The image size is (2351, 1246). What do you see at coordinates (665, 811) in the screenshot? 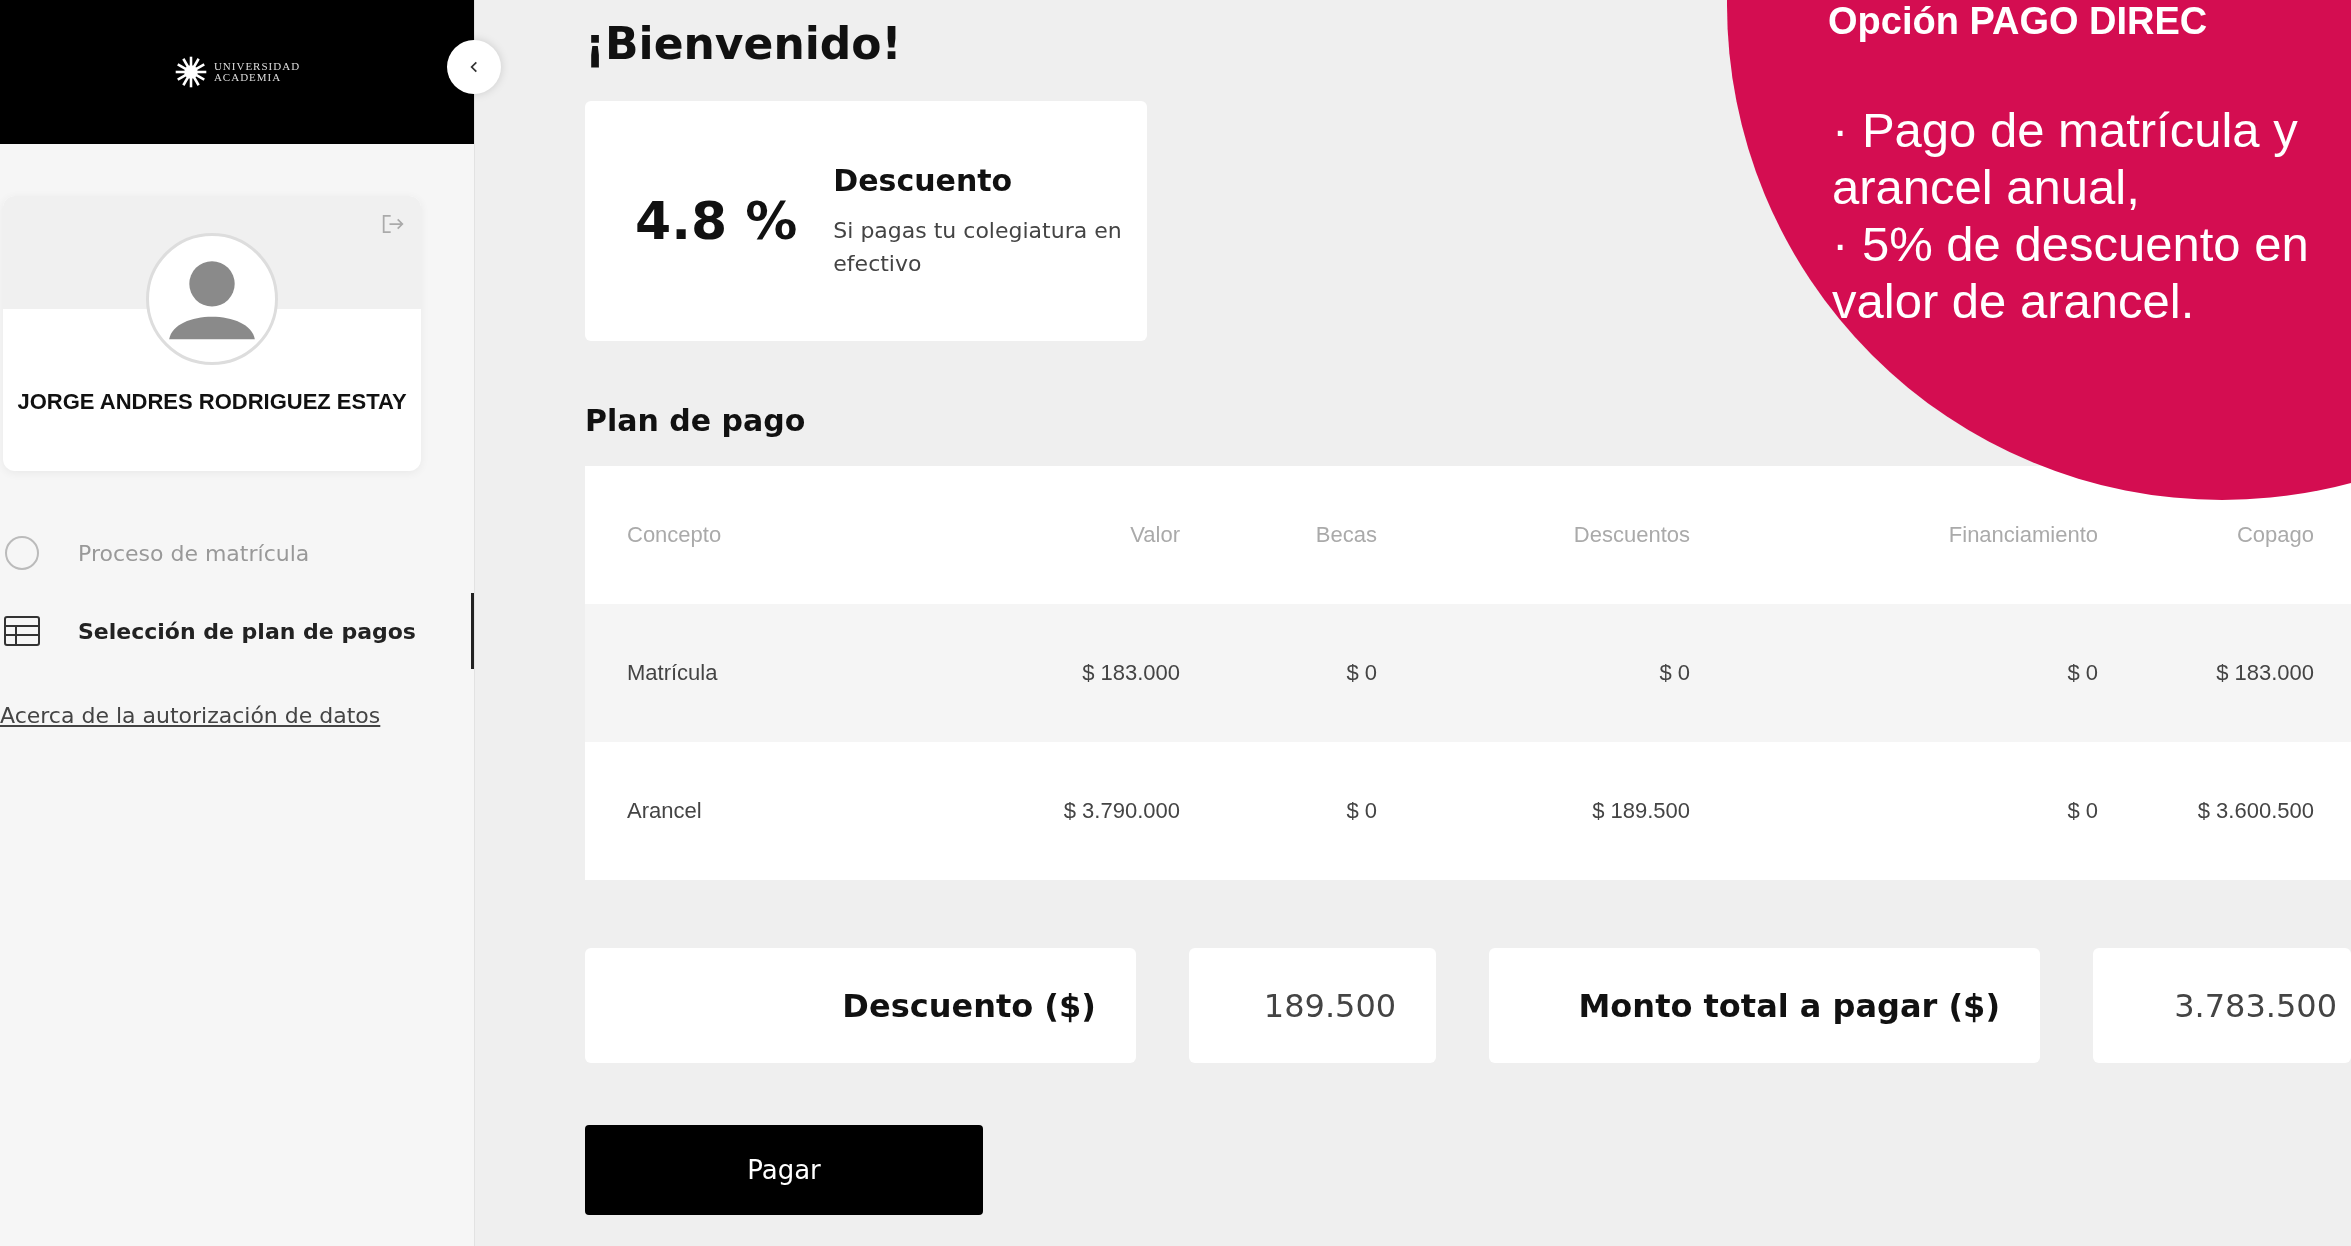
I see `table-cell-text: Arancel` at bounding box center [665, 811].